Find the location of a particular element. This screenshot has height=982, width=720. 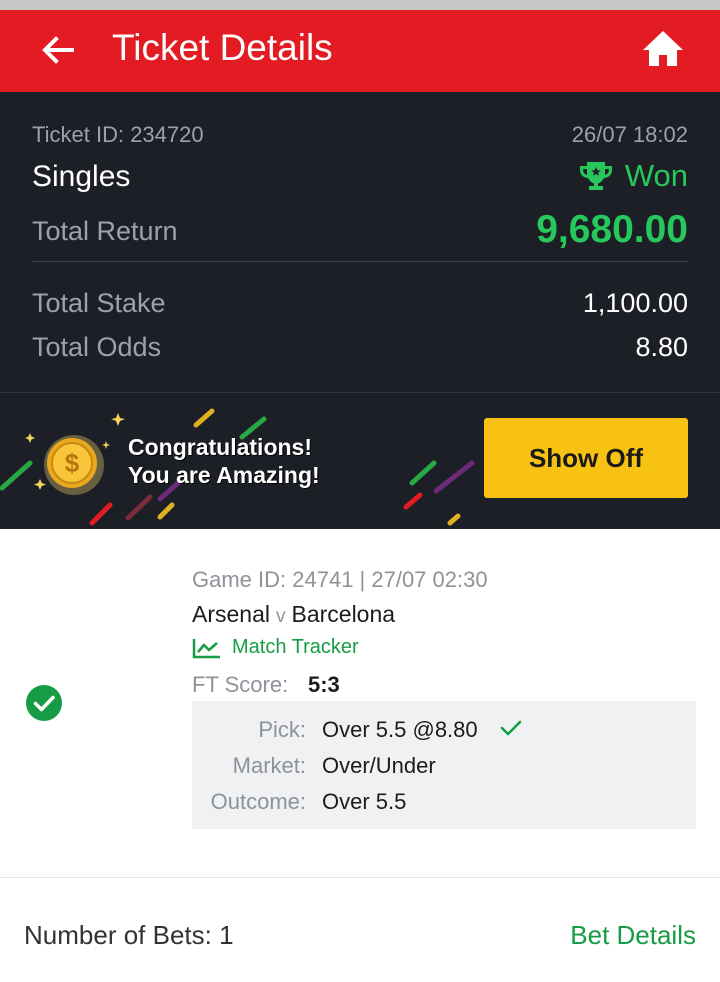

match-tracker-label: Match Tracker is located at coordinates (295, 647).